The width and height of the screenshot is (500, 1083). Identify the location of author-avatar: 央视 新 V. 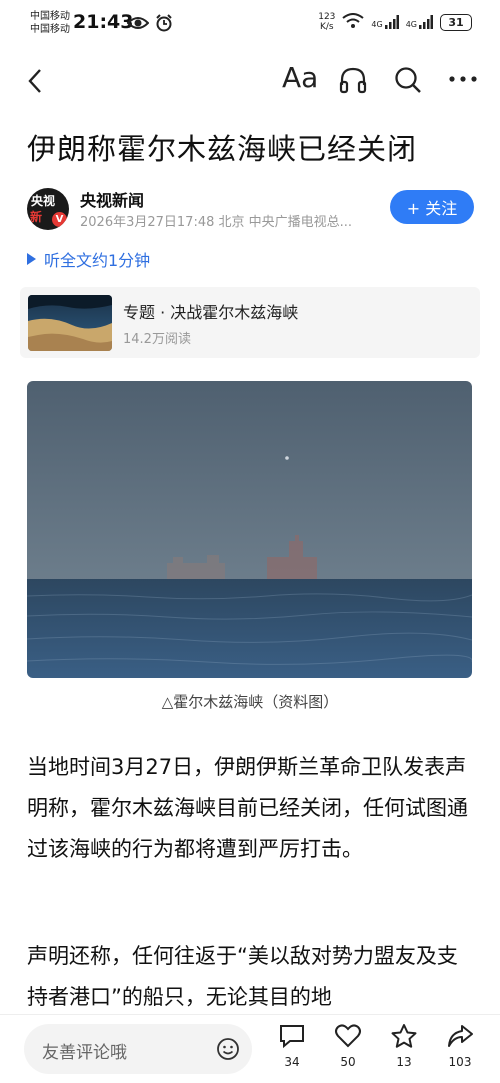
(48, 209).